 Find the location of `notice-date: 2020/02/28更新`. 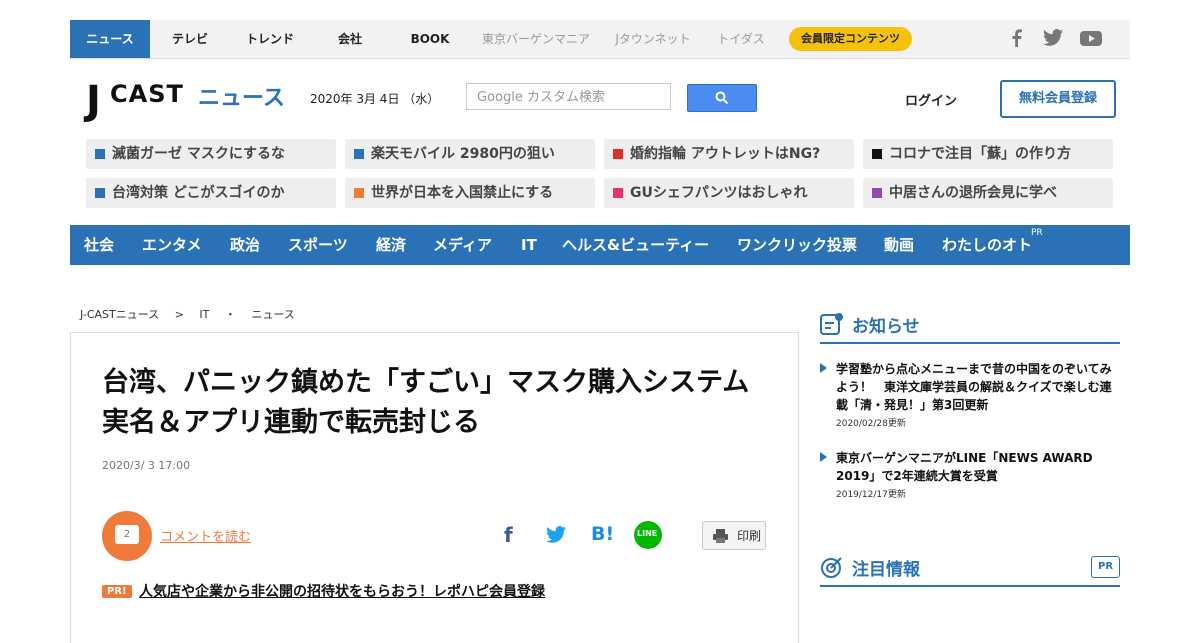

notice-date: 2020/02/28更新 is located at coordinates (871, 424).